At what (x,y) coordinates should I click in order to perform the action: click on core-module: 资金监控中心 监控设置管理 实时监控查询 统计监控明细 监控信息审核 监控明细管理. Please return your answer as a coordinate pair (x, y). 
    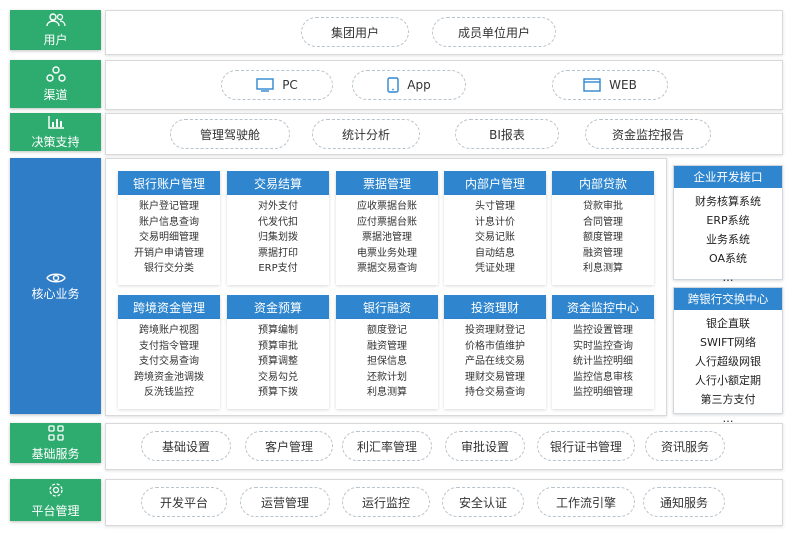
    Looking at the image, I should click on (603, 352).